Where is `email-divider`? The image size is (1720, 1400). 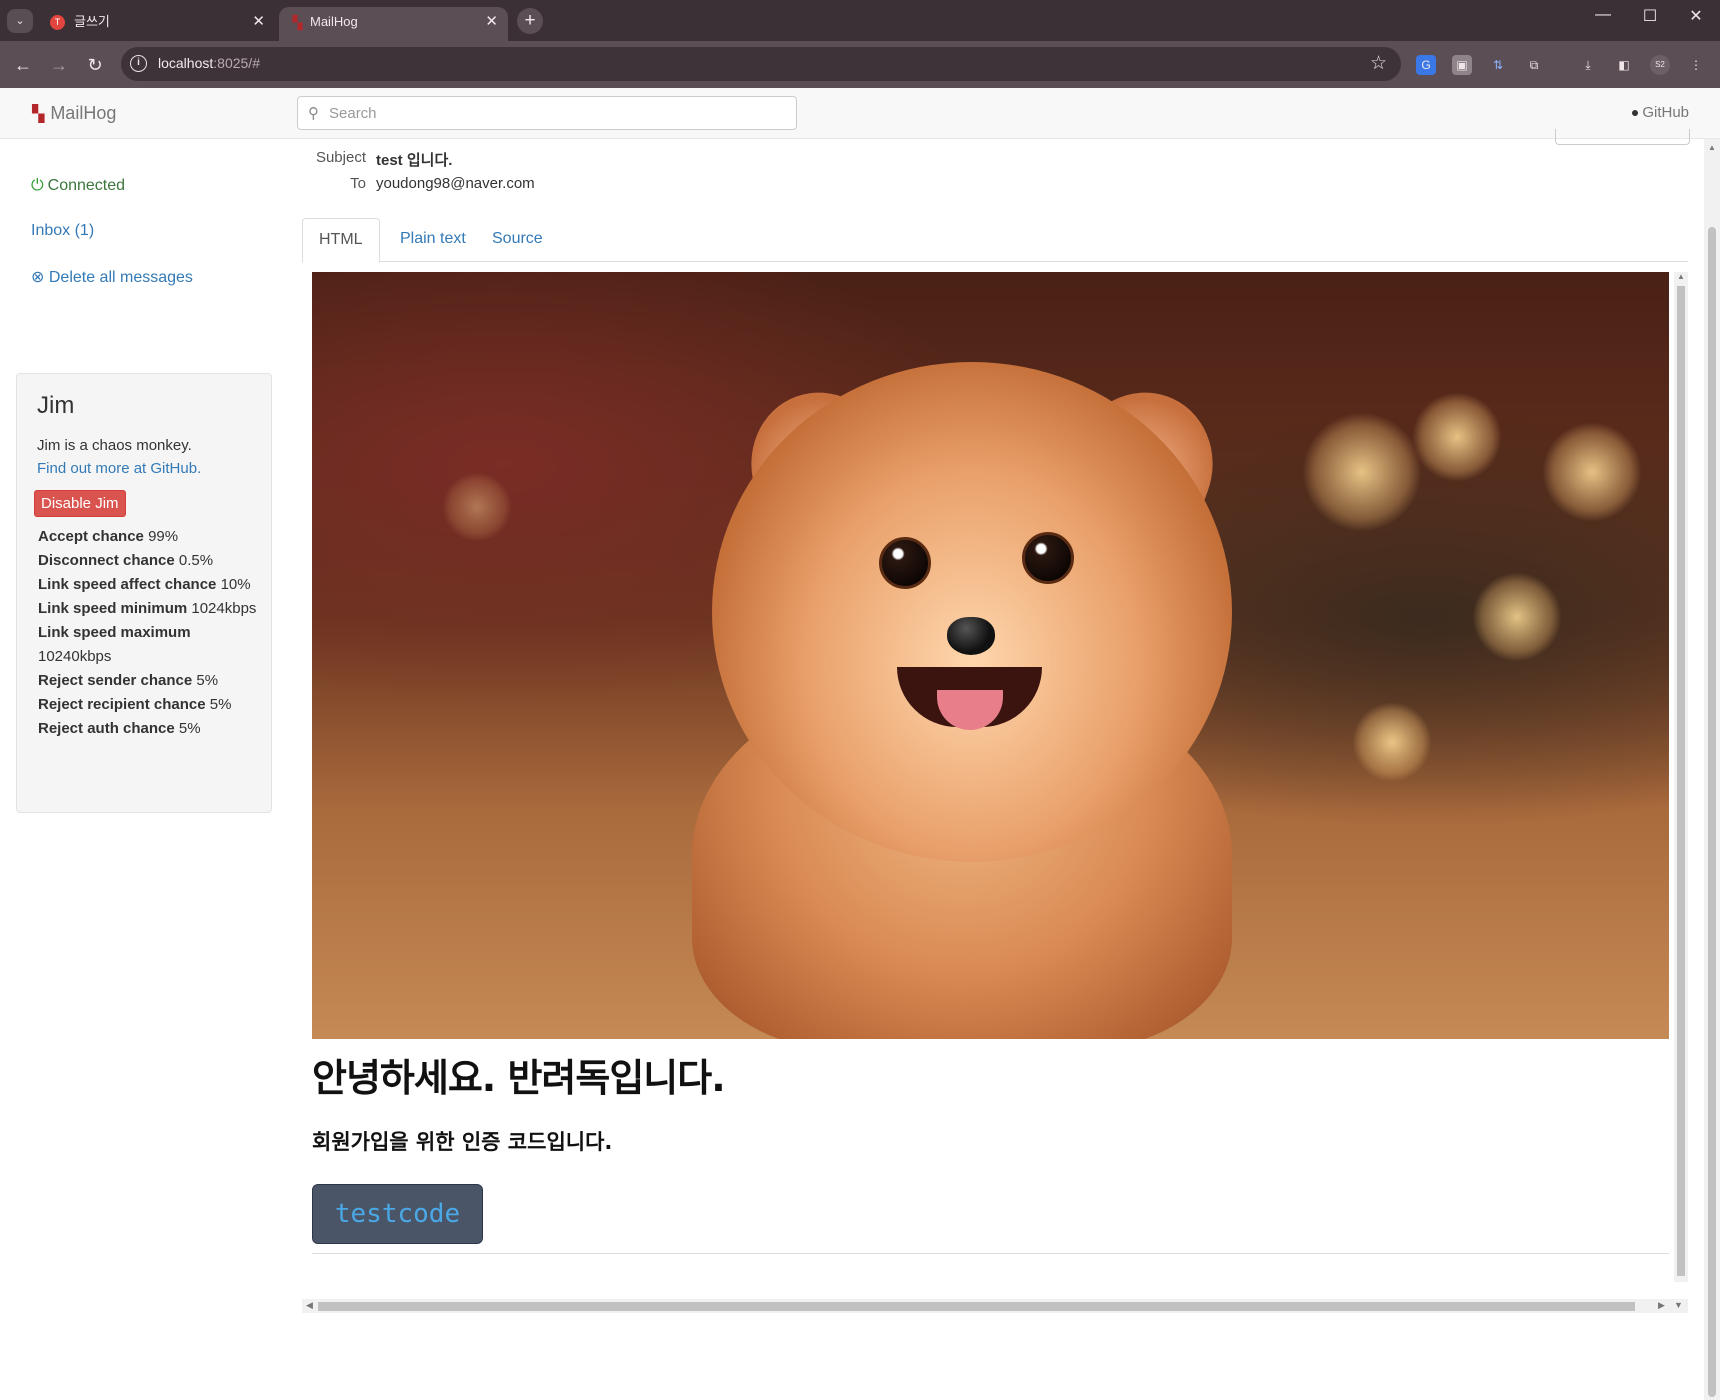
email-divider is located at coordinates (990, 1253).